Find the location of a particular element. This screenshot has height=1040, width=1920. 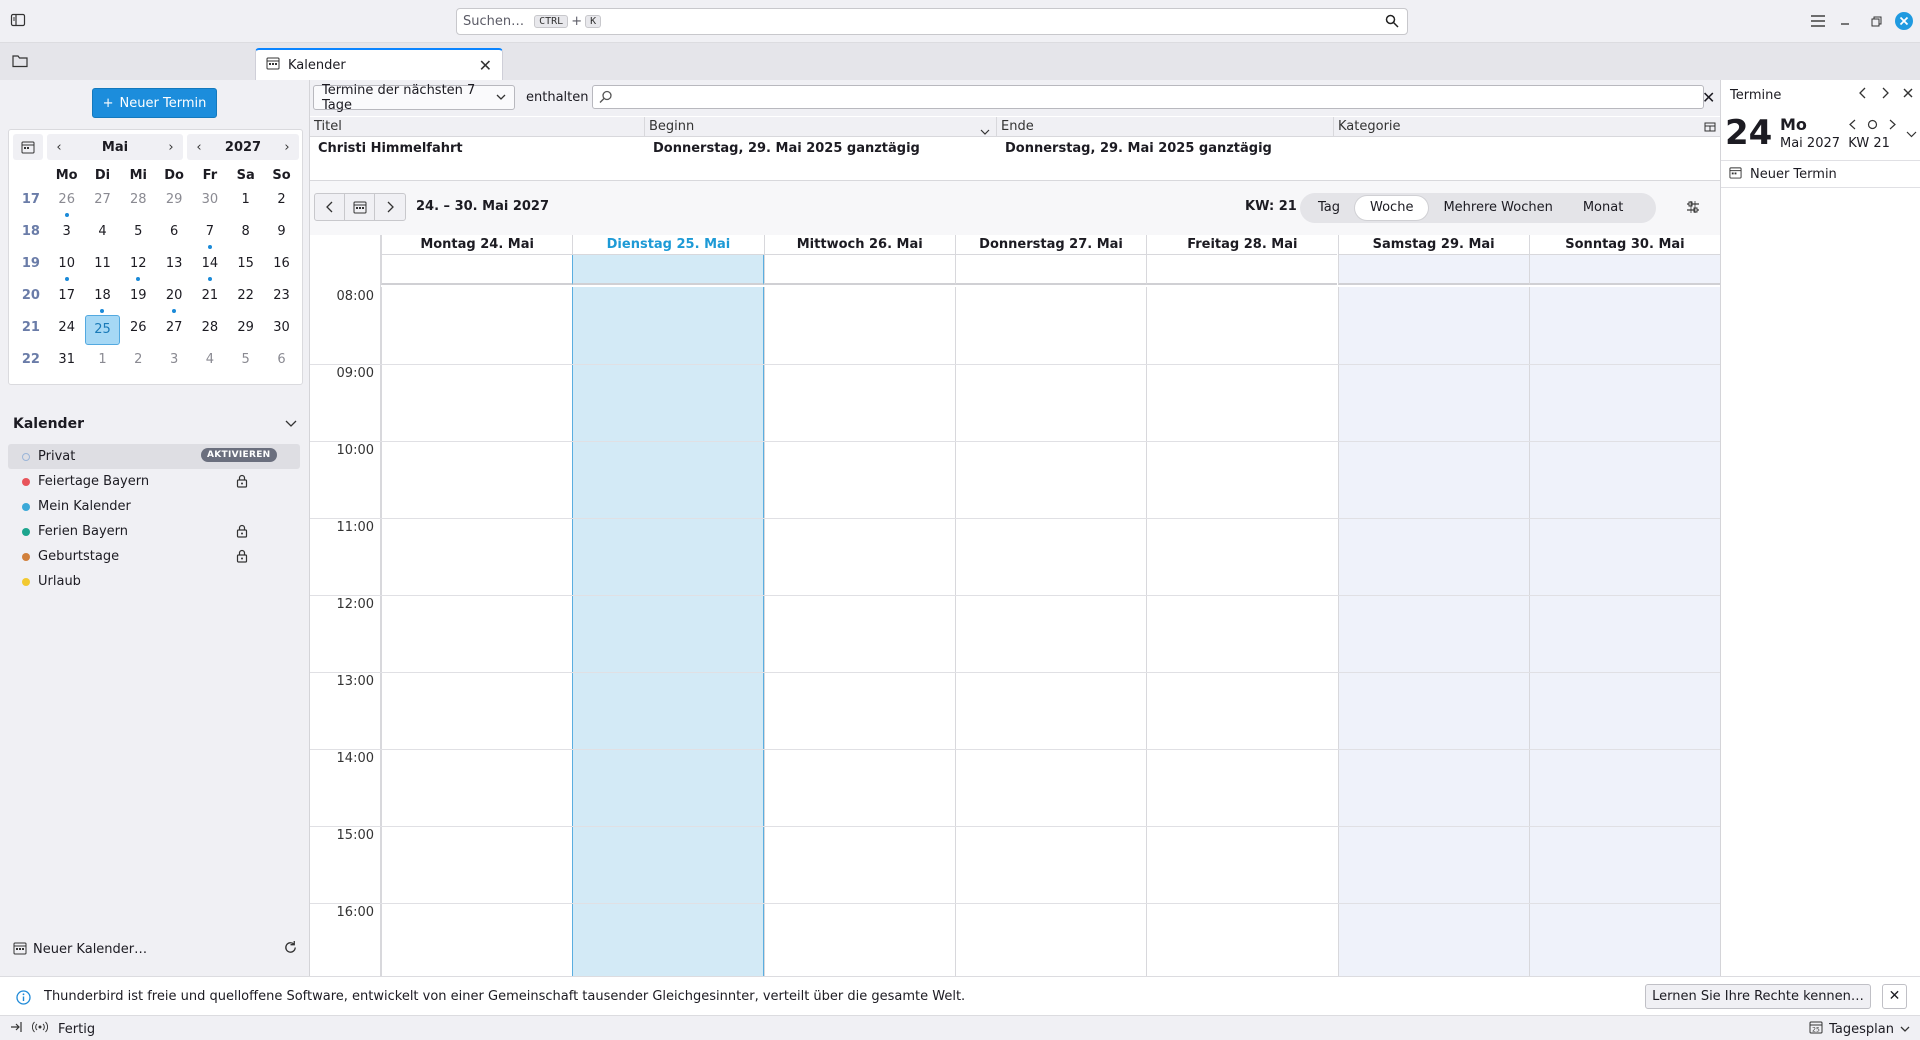

minimonth-day: 8 is located at coordinates (246, 235).